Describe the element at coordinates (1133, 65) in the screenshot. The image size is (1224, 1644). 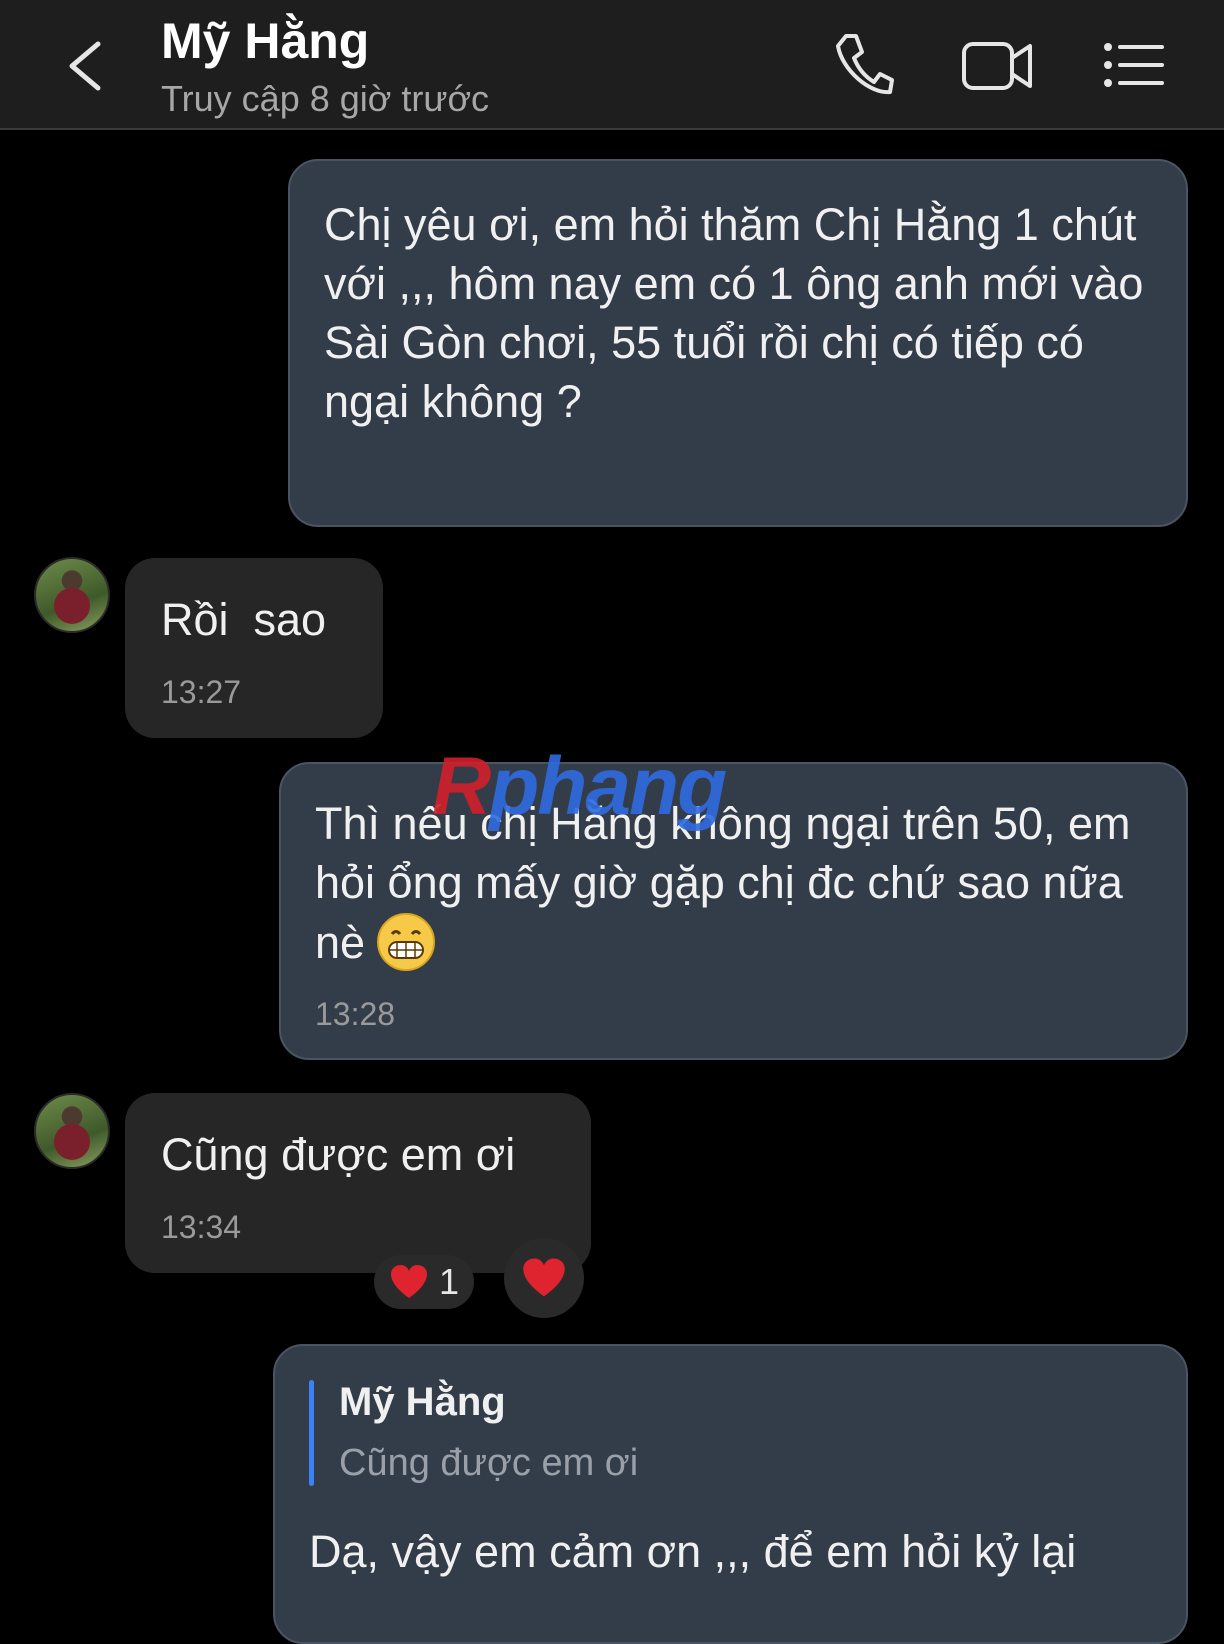
I see `menu-list-icon` at that location.